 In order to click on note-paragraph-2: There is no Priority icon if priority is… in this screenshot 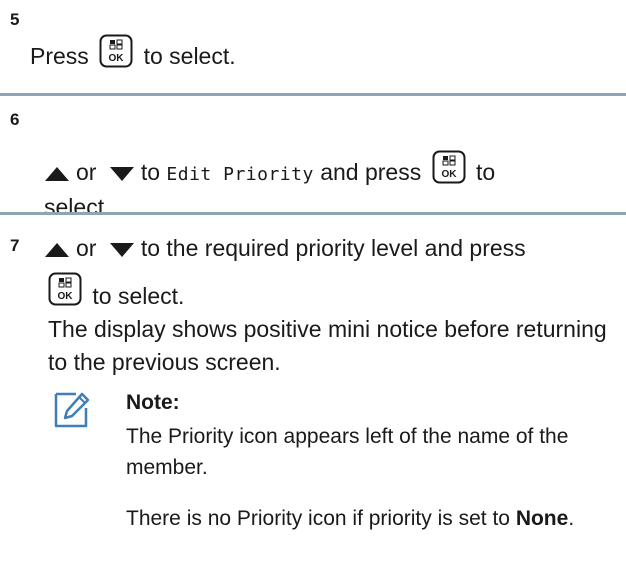, I will do `click(376, 518)`.